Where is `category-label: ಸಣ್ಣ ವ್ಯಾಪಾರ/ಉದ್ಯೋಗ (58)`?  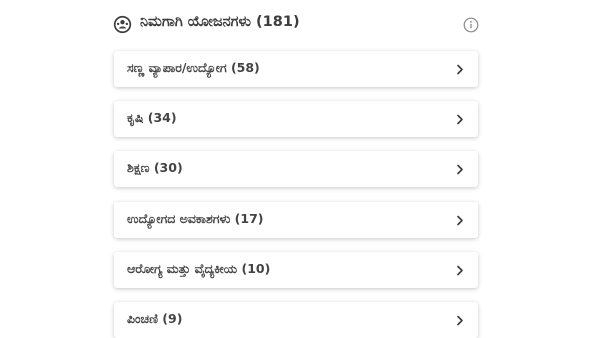 category-label: ಸಣ್ಣ ವ್ಯಾಪಾರ/ಉದ್ಯೋಗ (58) is located at coordinates (193, 67).